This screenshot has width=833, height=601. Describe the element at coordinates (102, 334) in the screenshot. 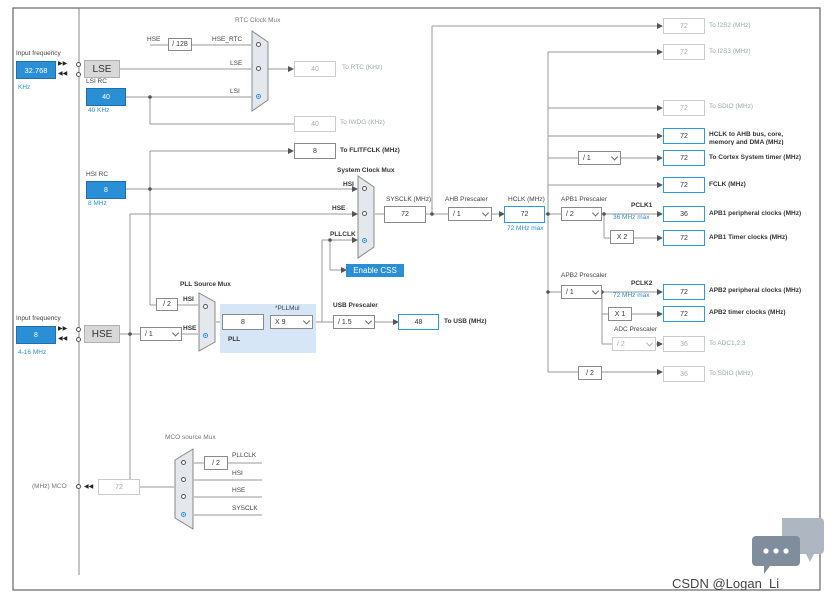

I see `hse-source-block: HSE` at that location.